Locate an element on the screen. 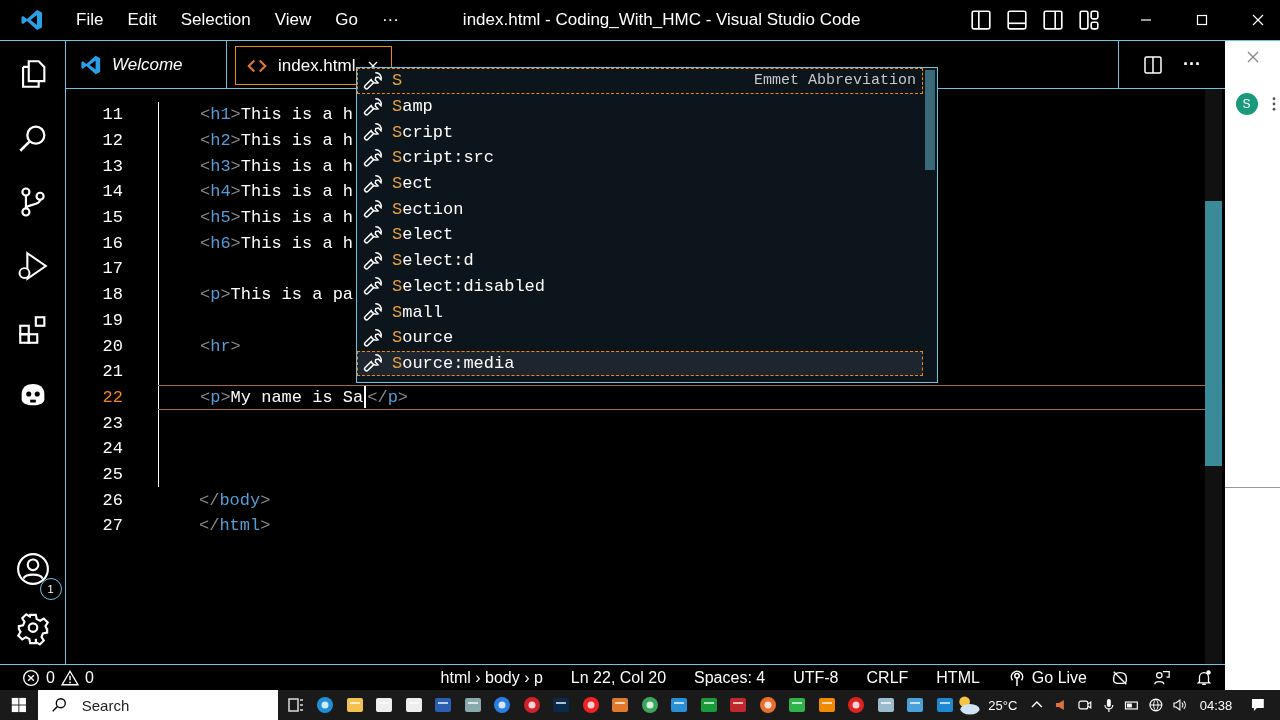  line-number: 19 is located at coordinates (112, 320).